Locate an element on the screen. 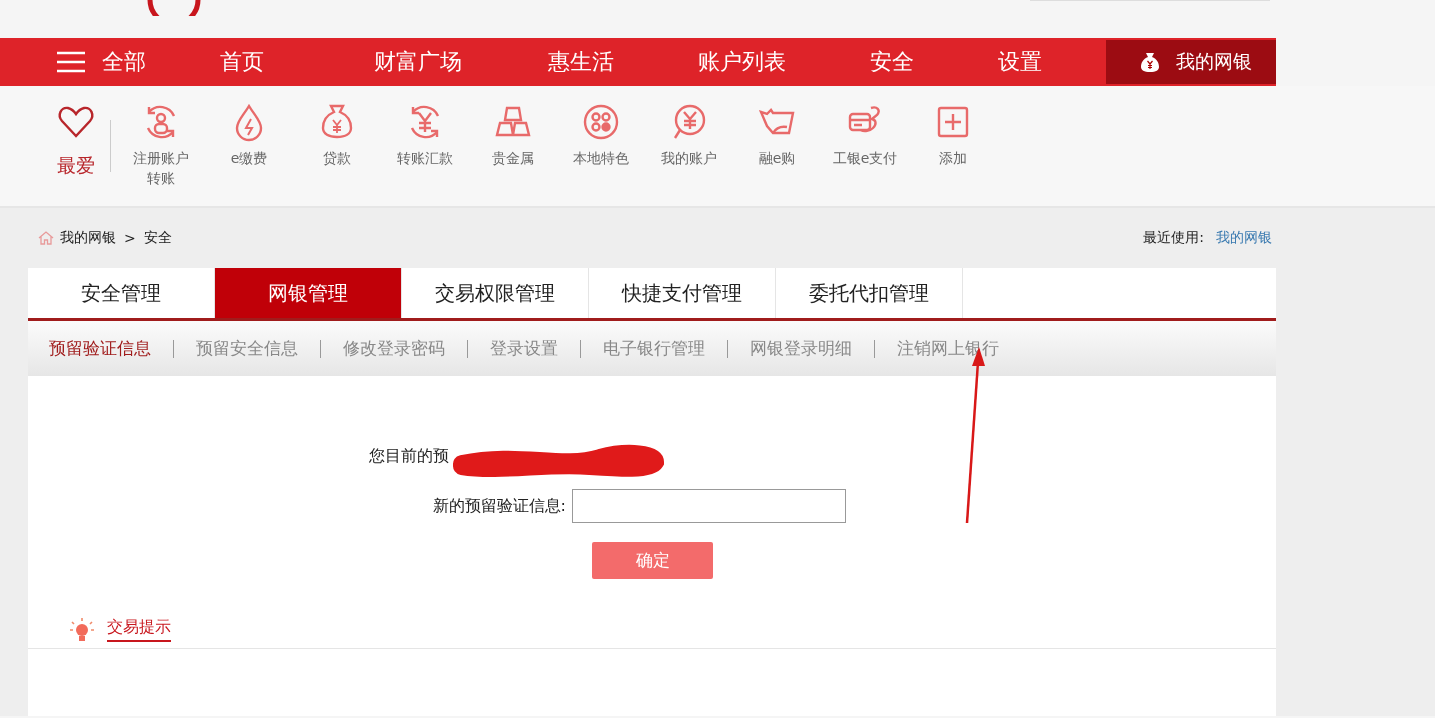 The image size is (1435, 718). shortcut-item: 转账汇款 is located at coordinates (425, 135).